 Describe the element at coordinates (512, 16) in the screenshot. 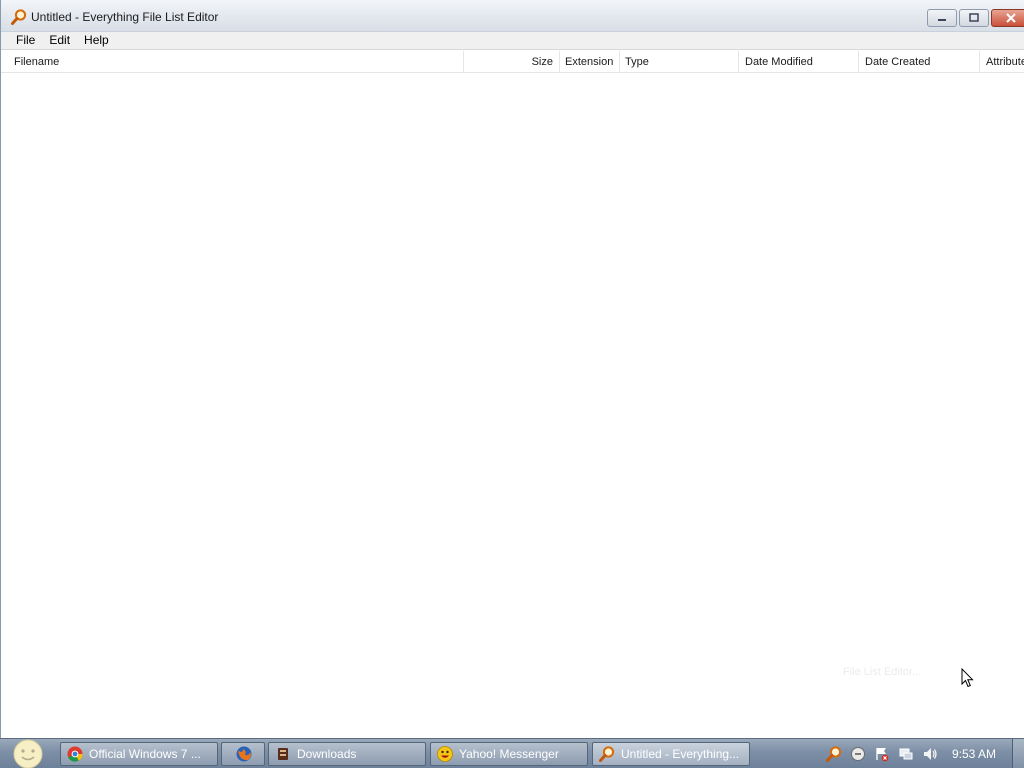

I see `title-bar: Untitled - Everything File List Editor` at that location.